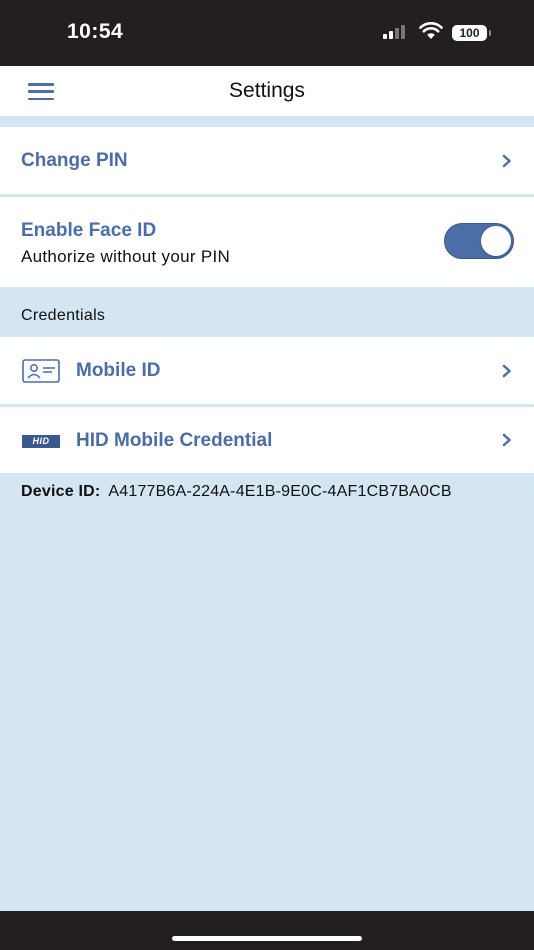  I want to click on battery-icon: 100, so click(471, 33).